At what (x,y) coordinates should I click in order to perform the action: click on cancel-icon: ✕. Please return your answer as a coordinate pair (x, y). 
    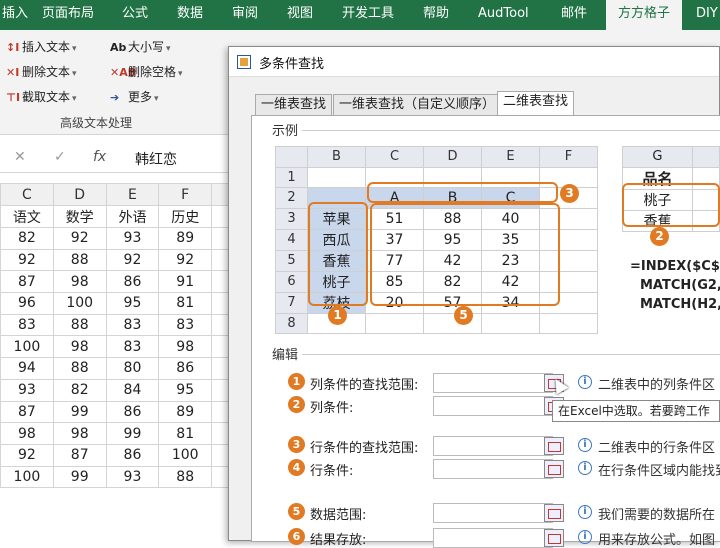
    Looking at the image, I should click on (20, 157).